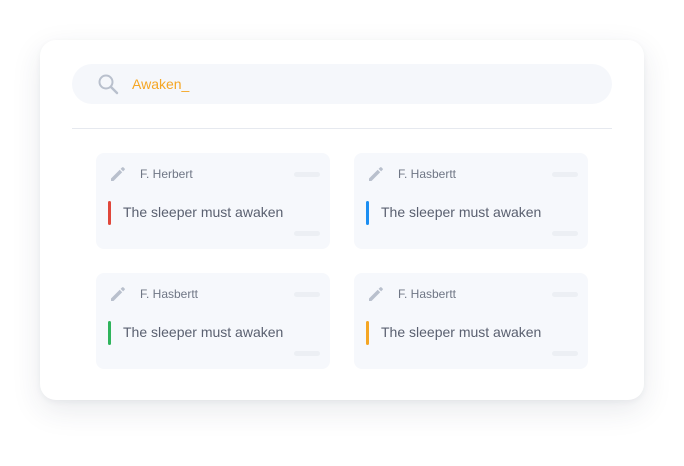 This screenshot has width=684, height=466. What do you see at coordinates (166, 174) in the screenshot?
I see `note-author: F. Herbert` at bounding box center [166, 174].